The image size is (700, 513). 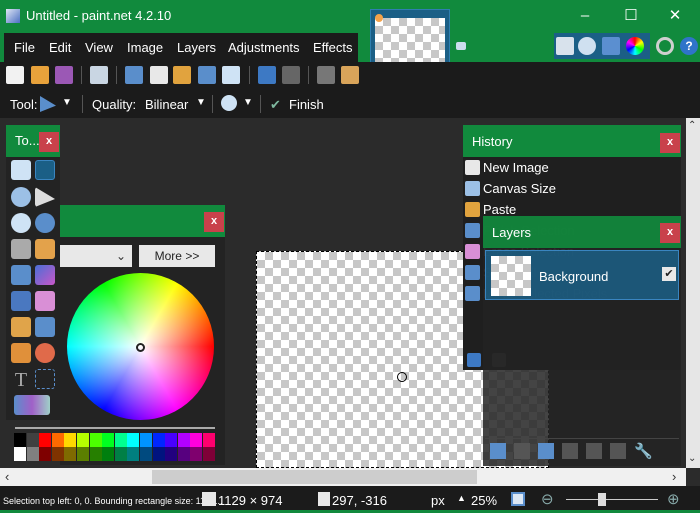 I want to click on cut-icon, so click(x=134, y=75).